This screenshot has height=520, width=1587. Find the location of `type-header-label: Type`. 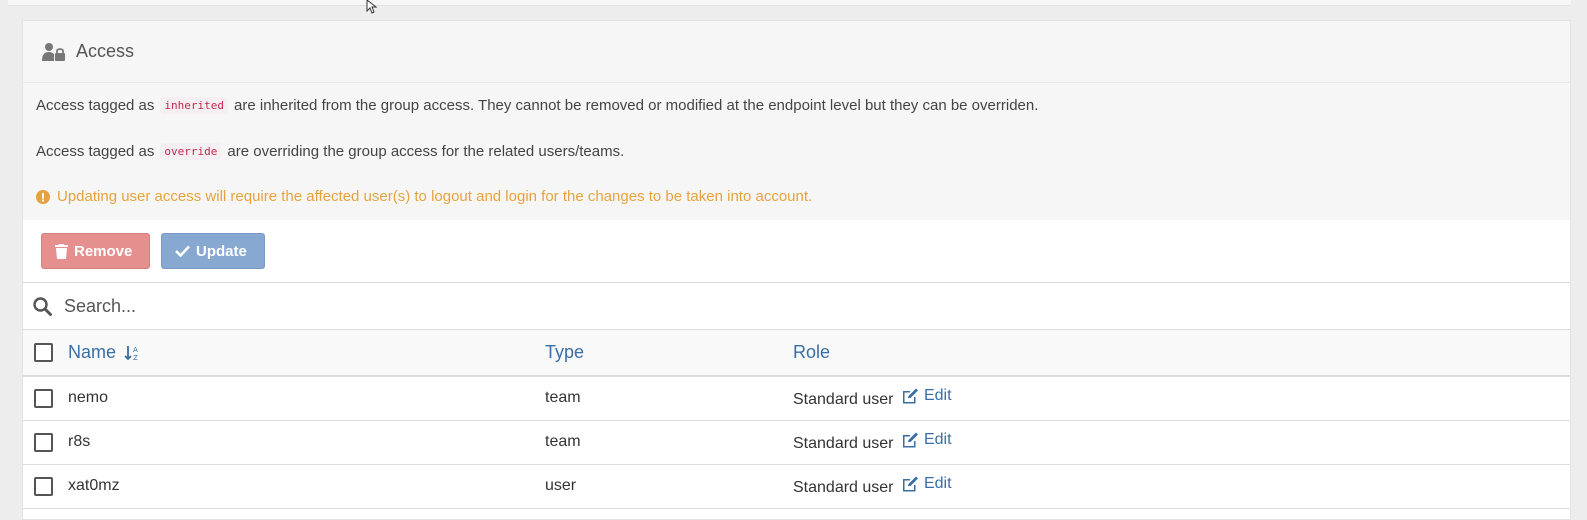

type-header-label: Type is located at coordinates (565, 352).